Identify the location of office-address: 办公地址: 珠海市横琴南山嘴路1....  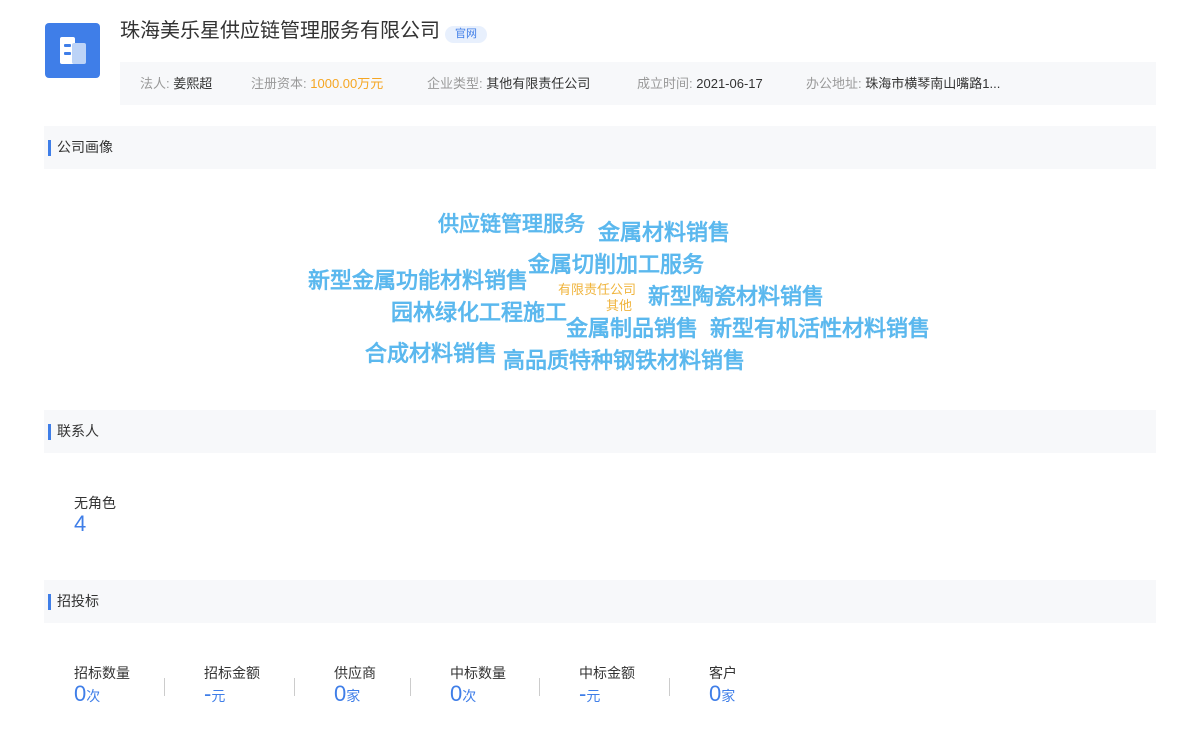
(903, 83).